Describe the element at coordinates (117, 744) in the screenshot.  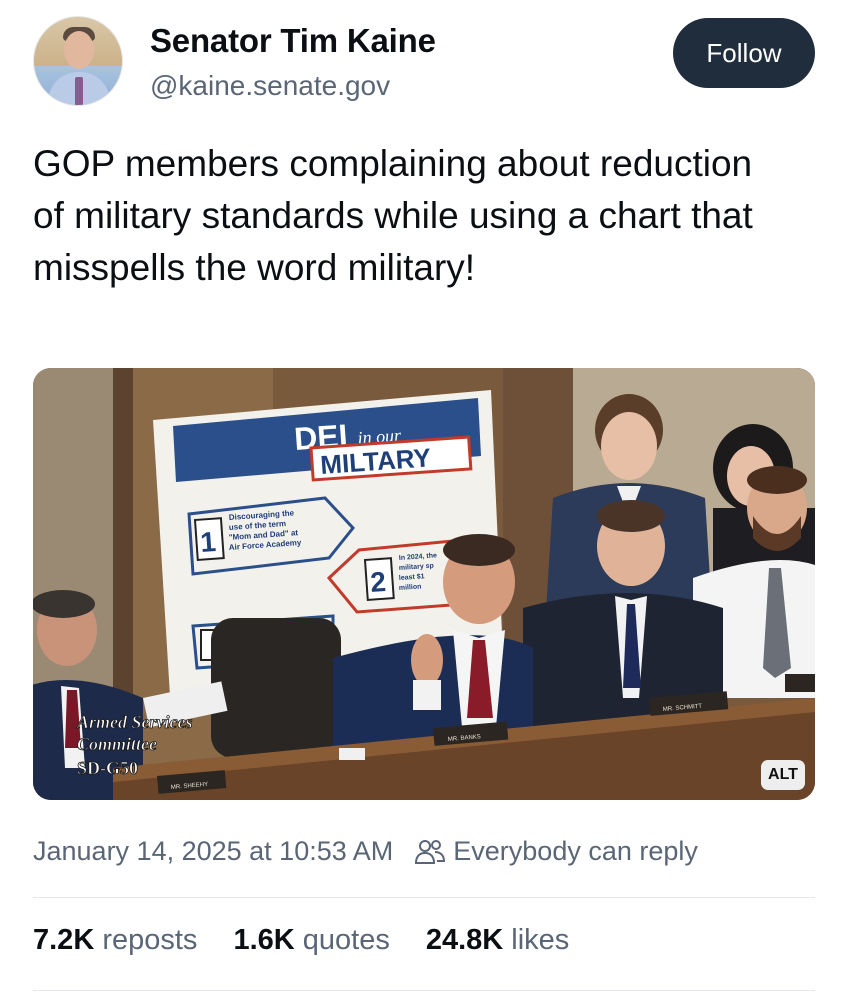
I see `caption-line2: Committee` at that location.